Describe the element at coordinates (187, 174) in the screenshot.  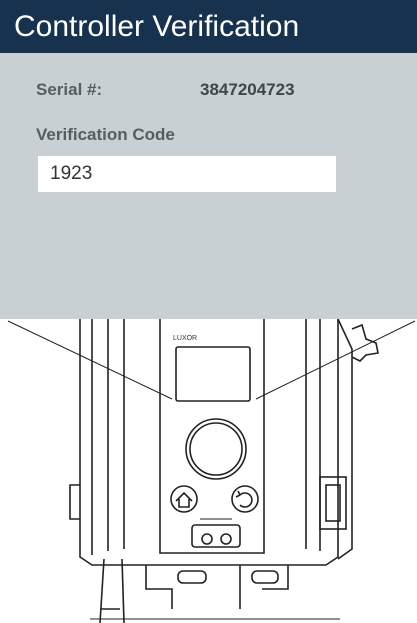
I see `verification-code-input` at that location.